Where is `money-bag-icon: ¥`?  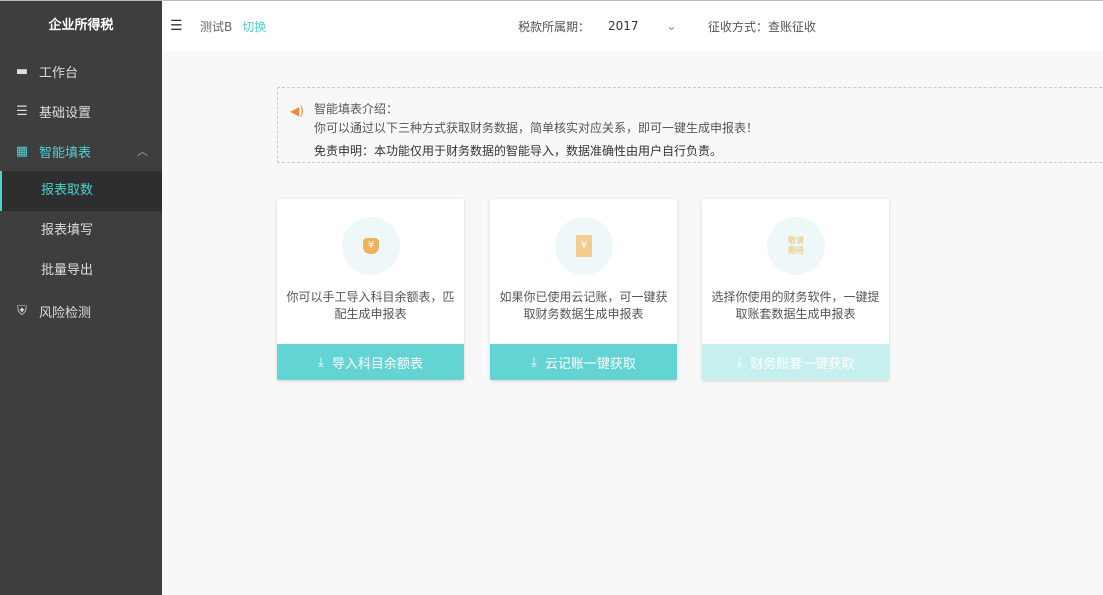 money-bag-icon: ¥ is located at coordinates (371, 246).